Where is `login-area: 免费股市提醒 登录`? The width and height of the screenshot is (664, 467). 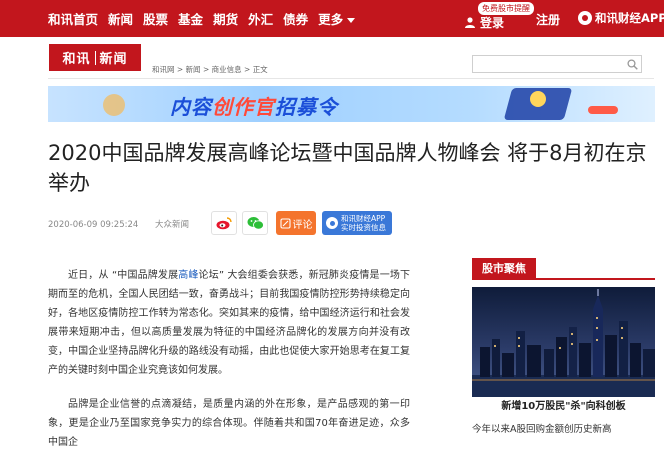 login-area: 免费股市提醒 登录 is located at coordinates (499, 18).